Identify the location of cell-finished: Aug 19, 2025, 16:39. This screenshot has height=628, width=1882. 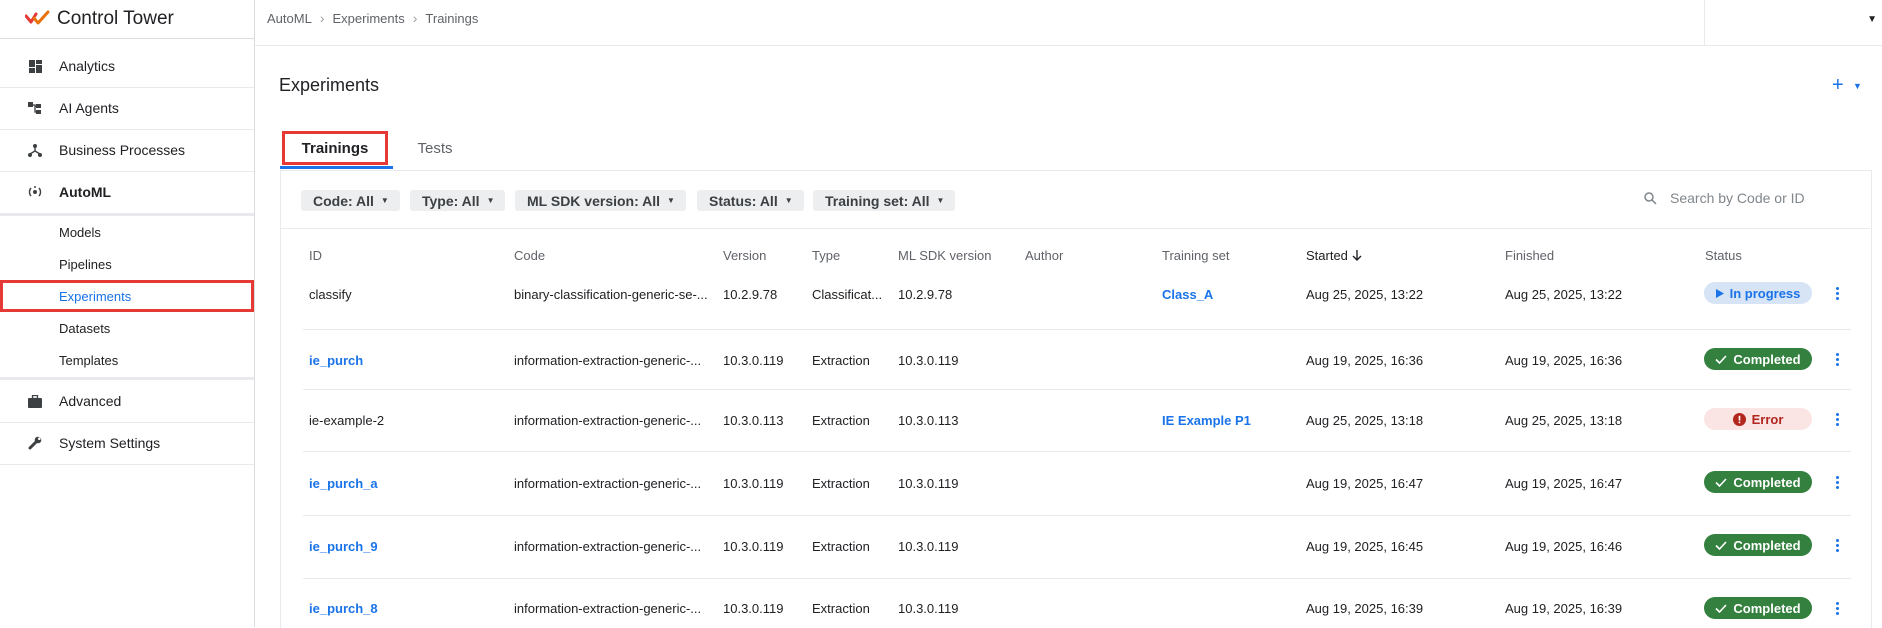
(1564, 608).